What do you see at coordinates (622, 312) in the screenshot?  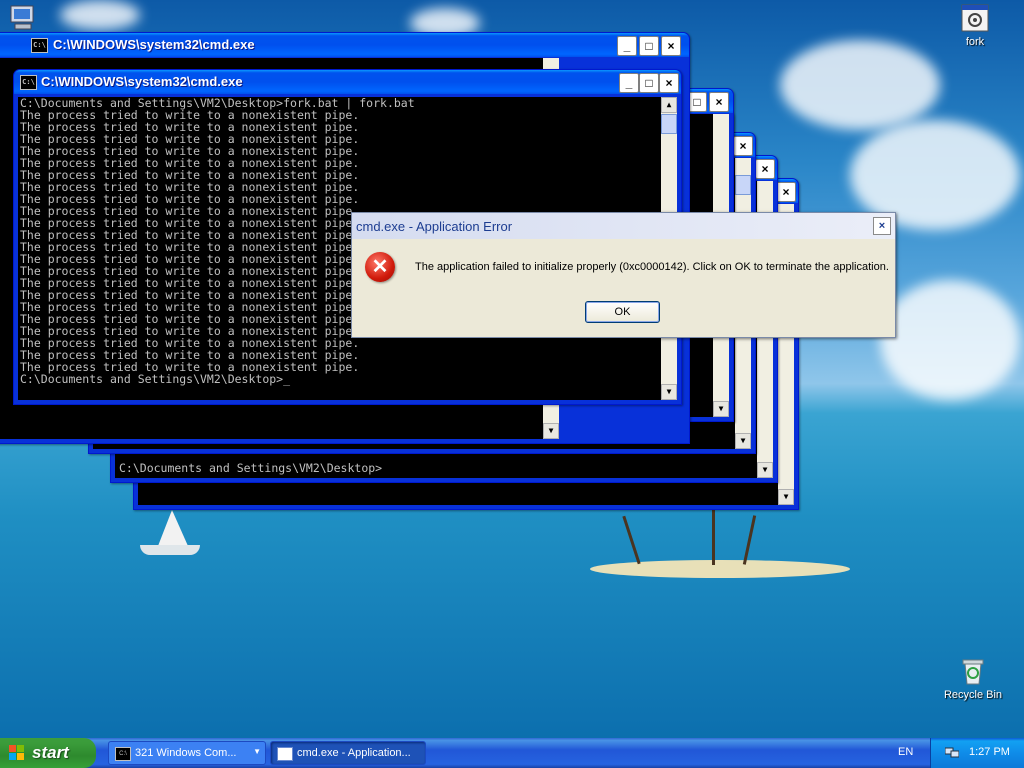 I see `ok-button: OK` at bounding box center [622, 312].